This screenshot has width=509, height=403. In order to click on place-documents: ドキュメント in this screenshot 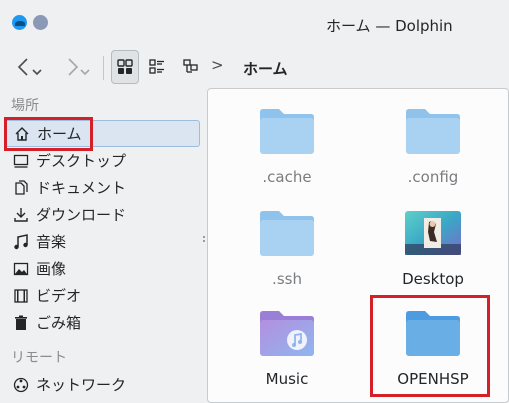, I will do `click(102, 187)`.